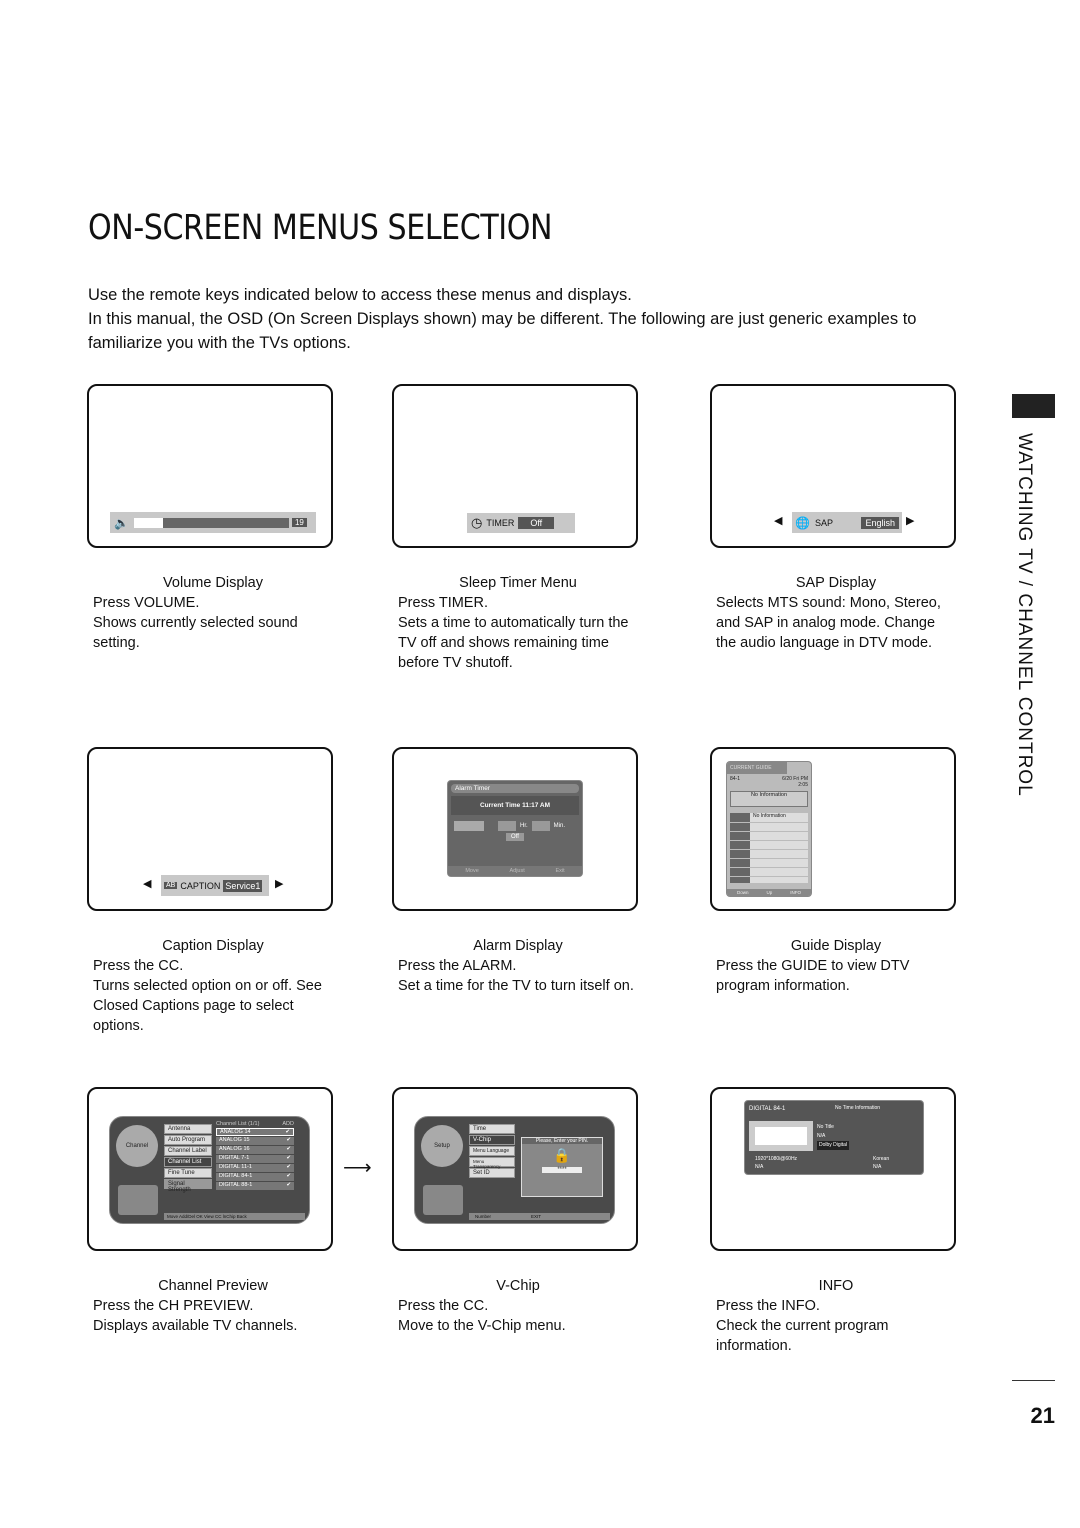  What do you see at coordinates (562, 1170) in the screenshot?
I see `pin-field: ****` at bounding box center [562, 1170].